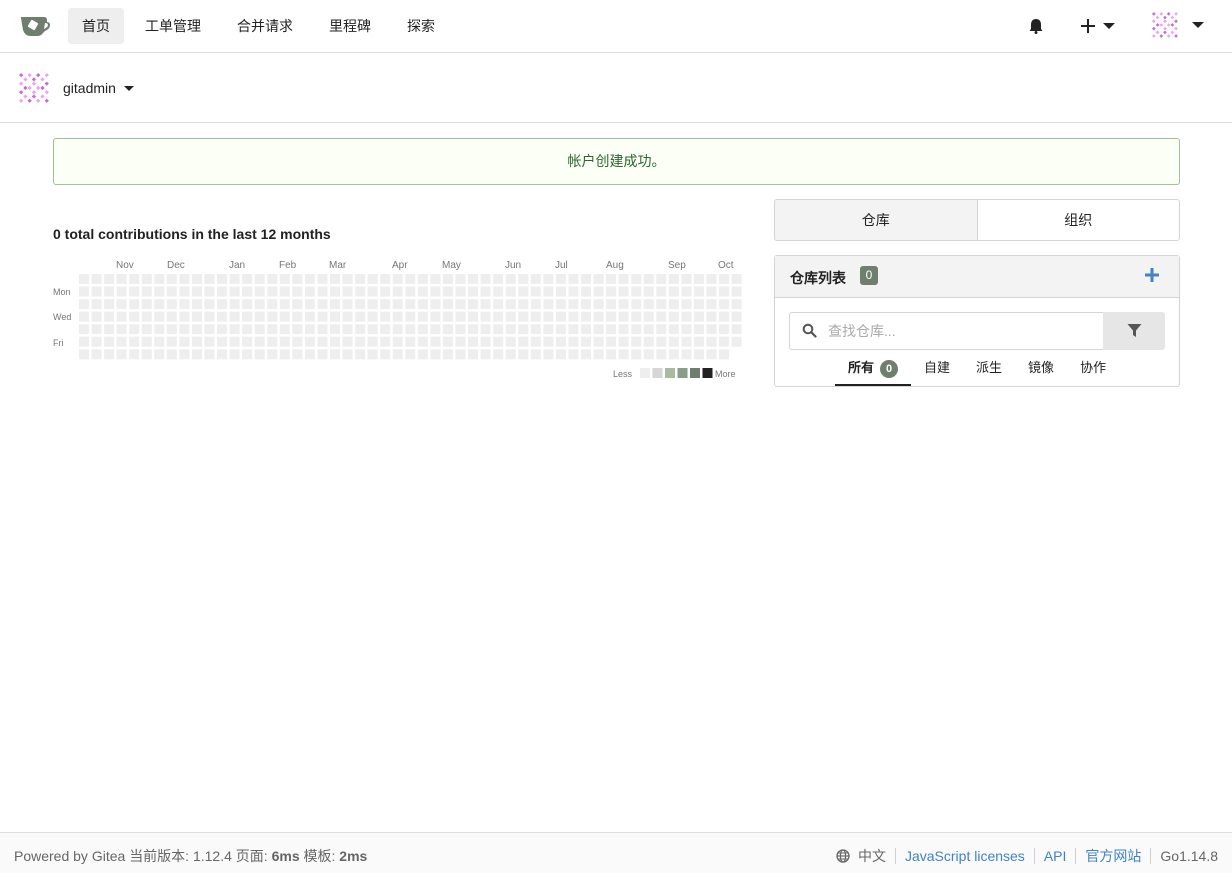 This screenshot has height=873, width=1232. What do you see at coordinates (889, 369) in the screenshot?
I see `filter-count-badge: 0` at bounding box center [889, 369].